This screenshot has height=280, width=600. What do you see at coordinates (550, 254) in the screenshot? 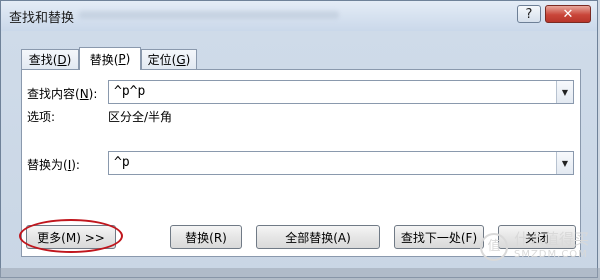
I see `watermark-subtext: SMZDM.COM` at bounding box center [550, 254].